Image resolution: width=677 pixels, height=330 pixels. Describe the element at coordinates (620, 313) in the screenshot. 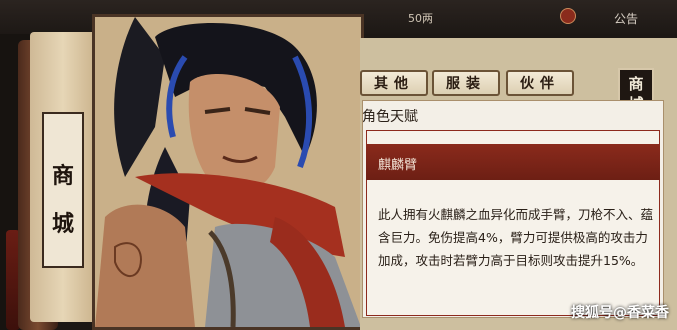

I see `watermark: 搜狐号@香菜香` at that location.